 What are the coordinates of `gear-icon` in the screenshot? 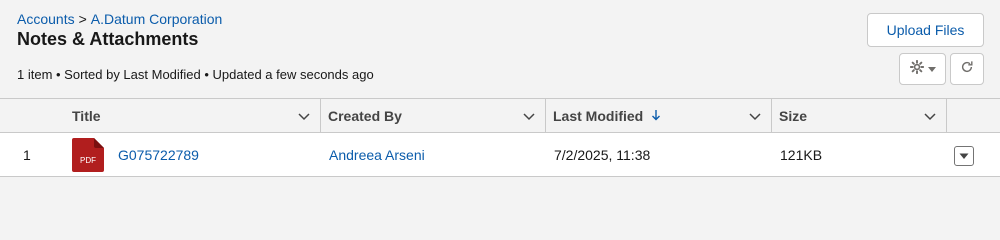 It's located at (916, 69).